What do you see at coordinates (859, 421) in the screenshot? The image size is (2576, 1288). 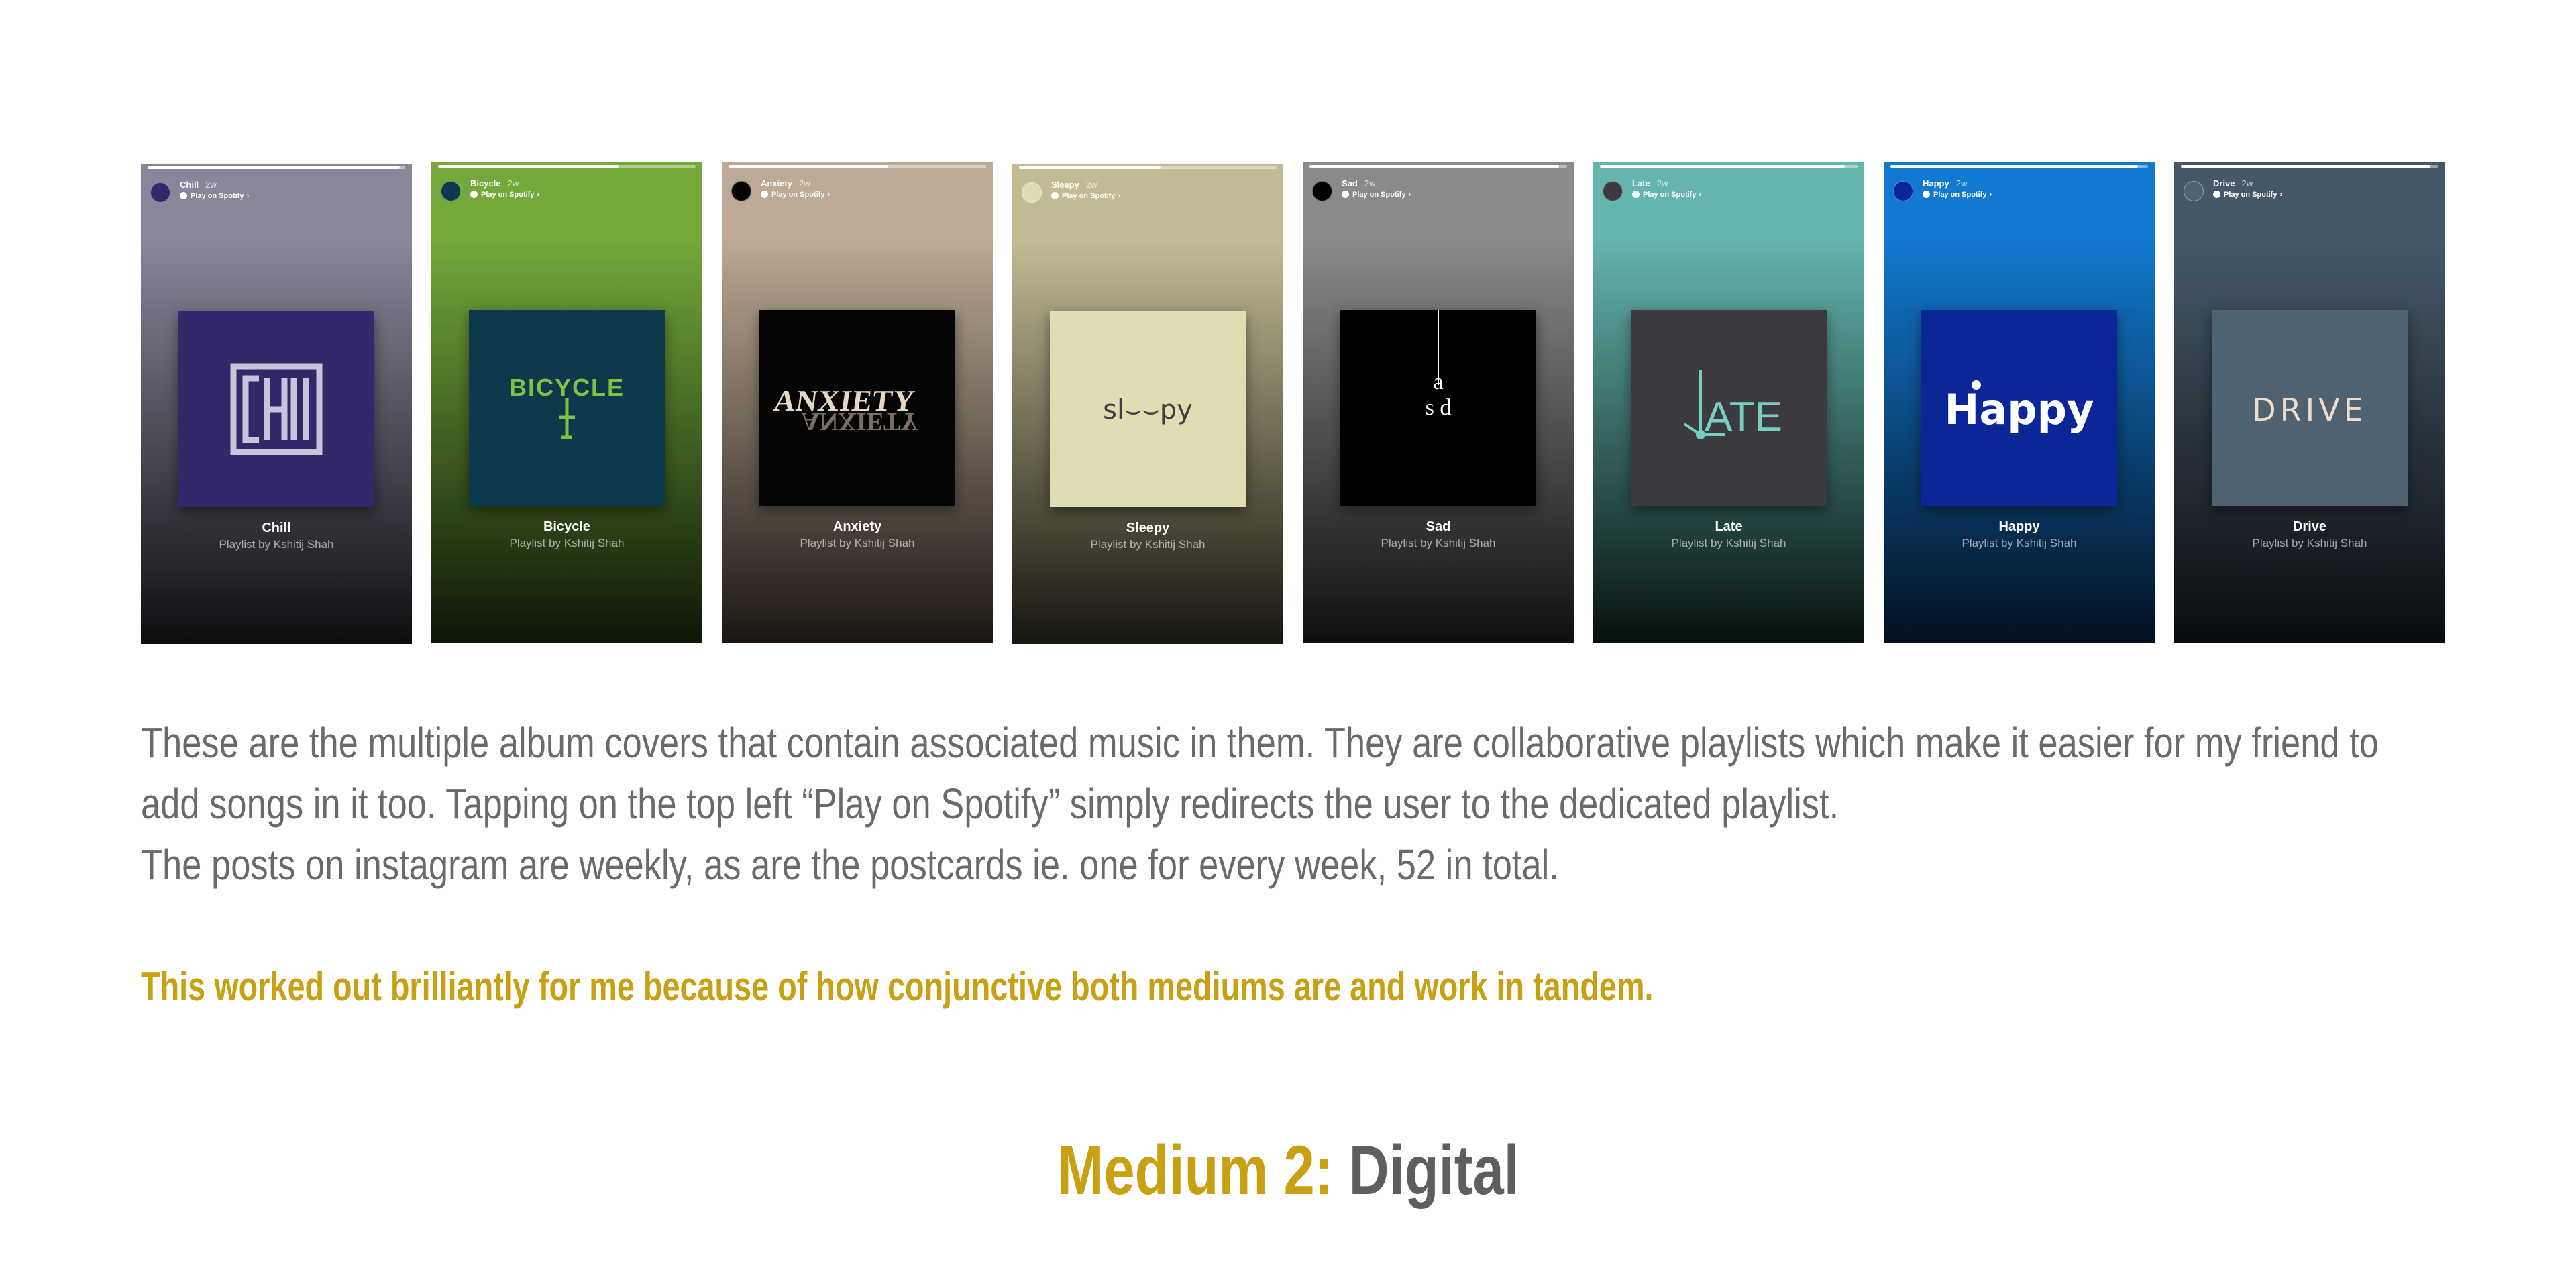 I see `svg-text: ANXIETY` at bounding box center [859, 421].